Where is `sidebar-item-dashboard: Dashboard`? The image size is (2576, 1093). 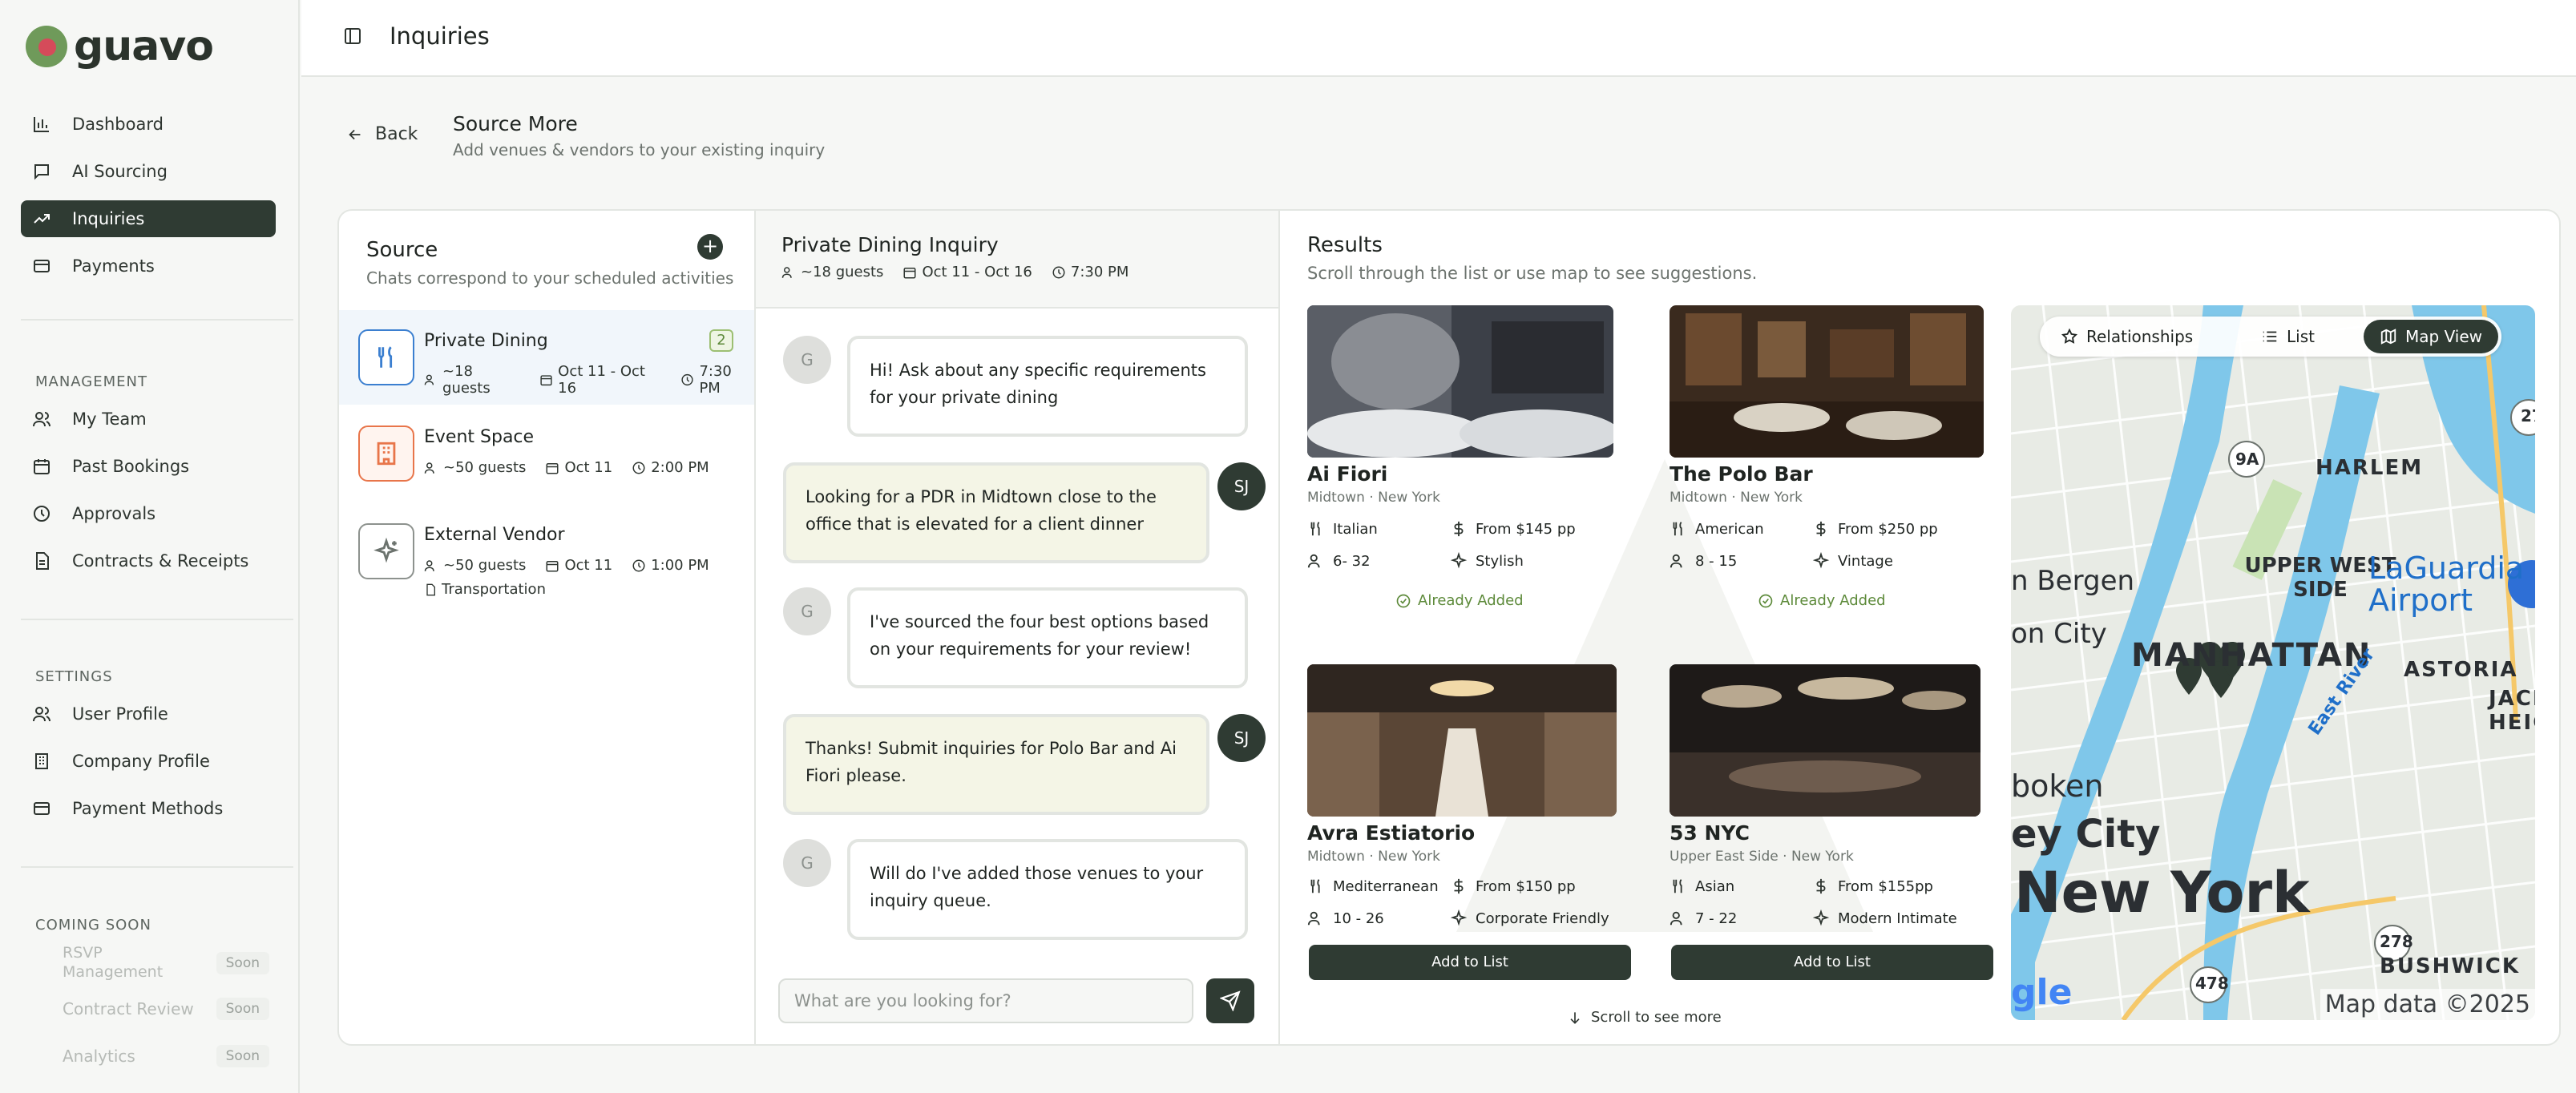
sidebar-item-dashboard: Dashboard is located at coordinates (148, 124).